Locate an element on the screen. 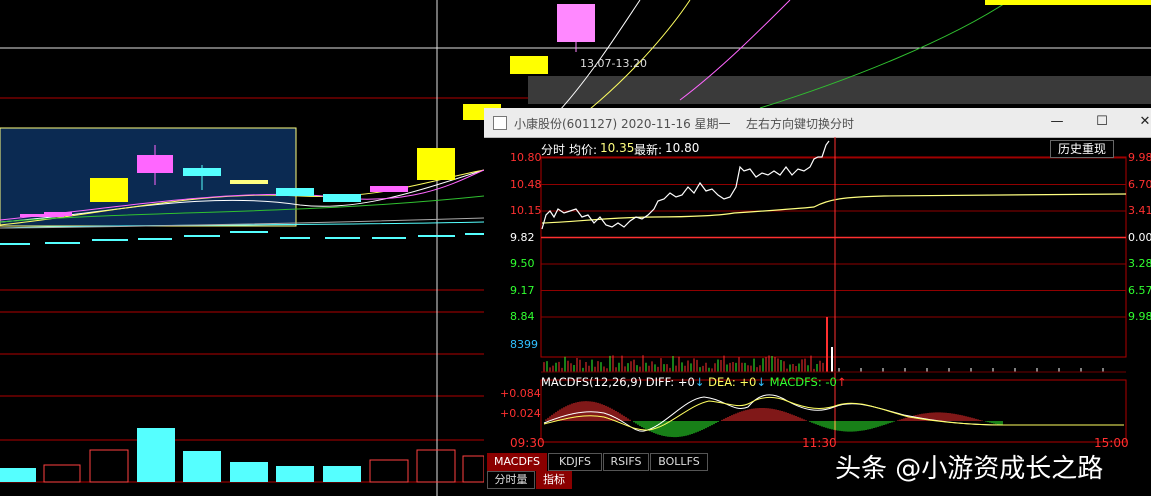 This screenshot has width=1151, height=496. time-label-open: 09:30 is located at coordinates (527, 443).